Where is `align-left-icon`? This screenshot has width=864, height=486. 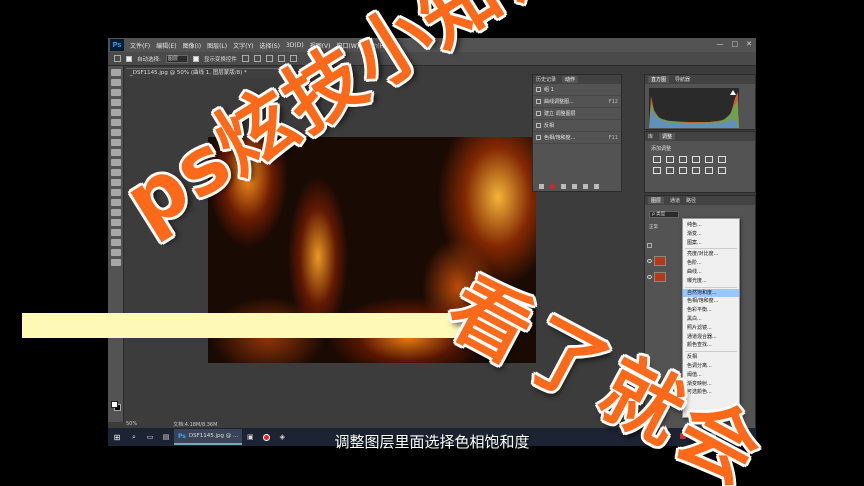 align-left-icon is located at coordinates (245, 58).